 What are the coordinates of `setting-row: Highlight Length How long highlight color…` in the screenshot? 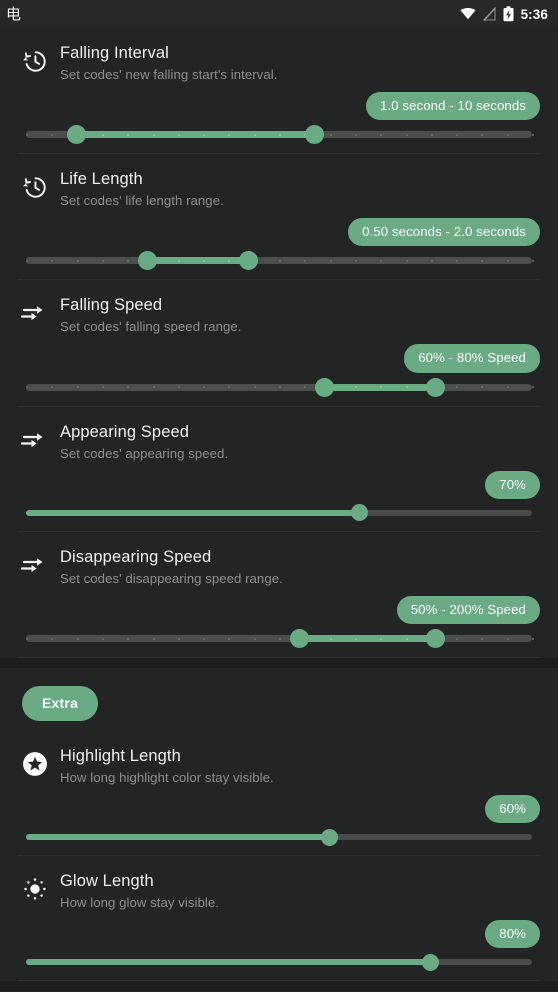 It's located at (279, 794).